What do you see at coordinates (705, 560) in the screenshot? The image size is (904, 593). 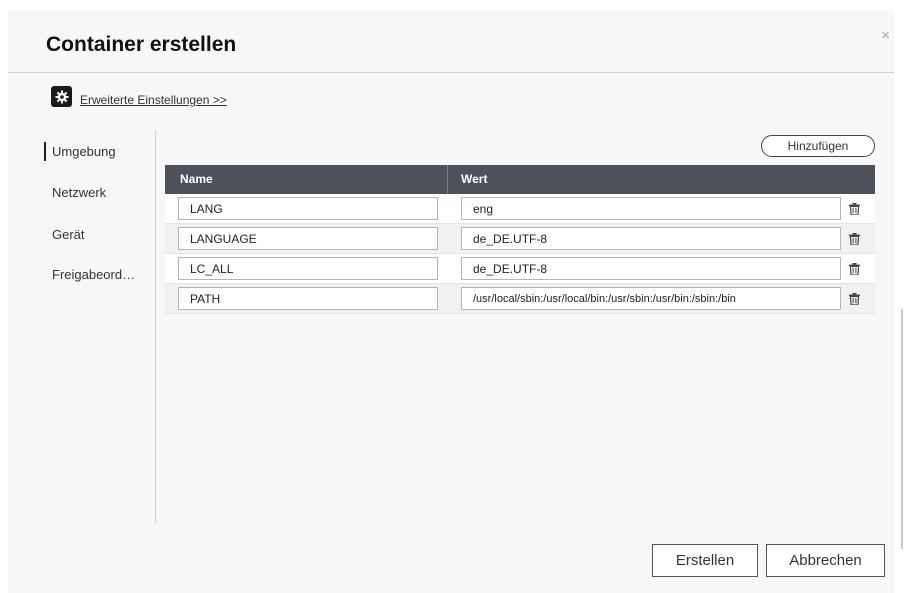 I see `create-button: Erstellen` at bounding box center [705, 560].